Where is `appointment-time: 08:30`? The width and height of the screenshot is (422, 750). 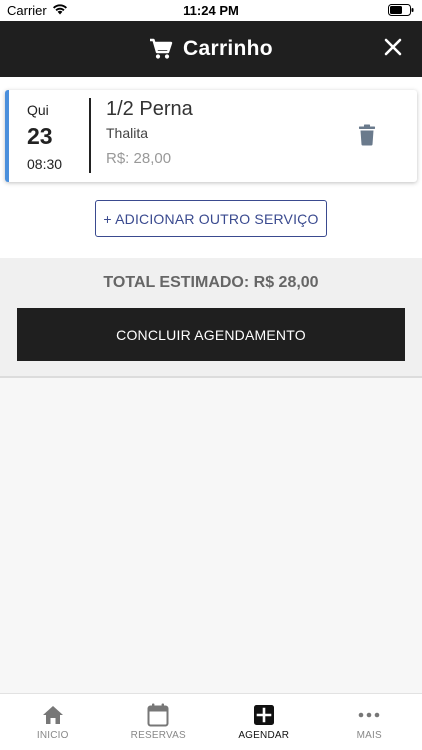
appointment-time: 08:30 is located at coordinates (45, 164).